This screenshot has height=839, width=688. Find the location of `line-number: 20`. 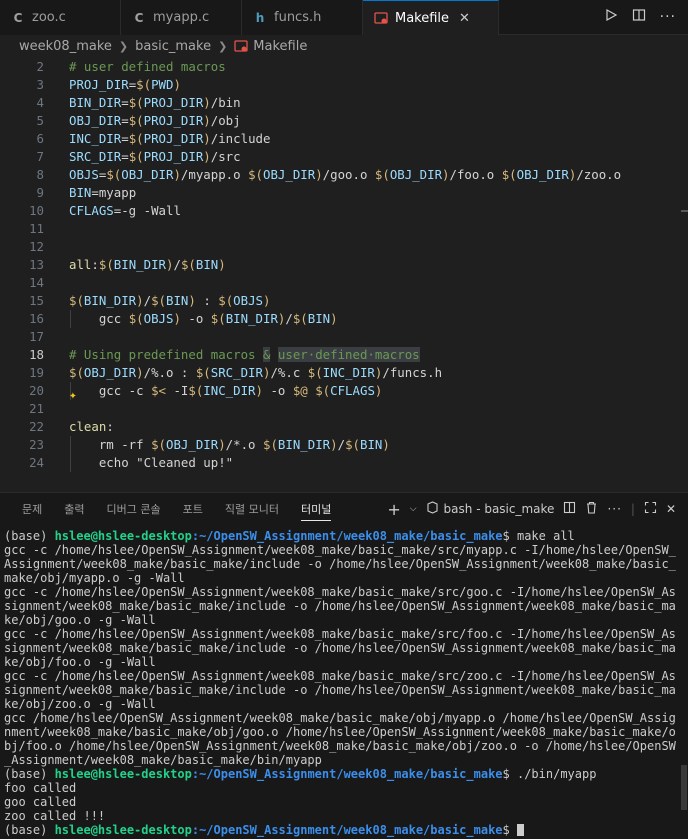

line-number: 20 is located at coordinates (36, 390).